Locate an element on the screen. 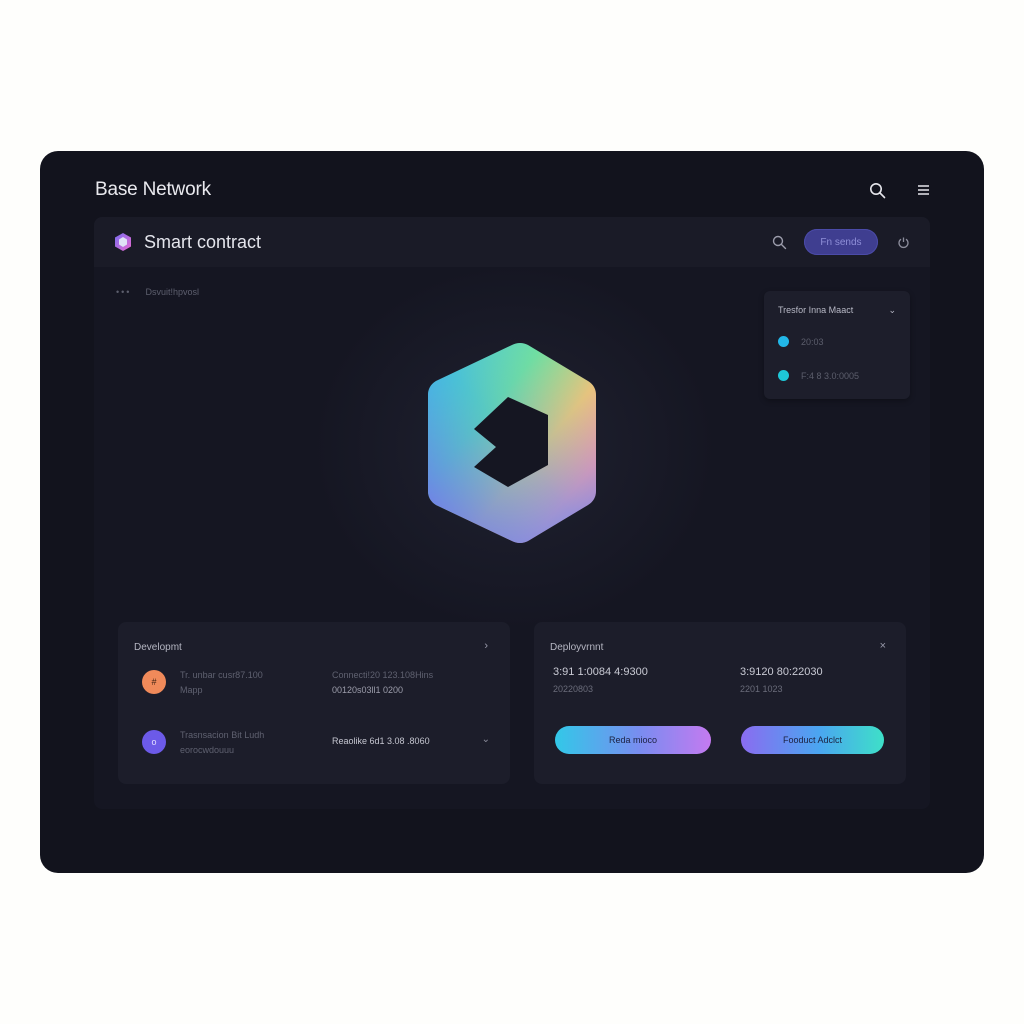 Image resolution: width=1024 pixels, height=1024 pixels. row-line: Tr. unbar cusr87.100 is located at coordinates (221, 675).